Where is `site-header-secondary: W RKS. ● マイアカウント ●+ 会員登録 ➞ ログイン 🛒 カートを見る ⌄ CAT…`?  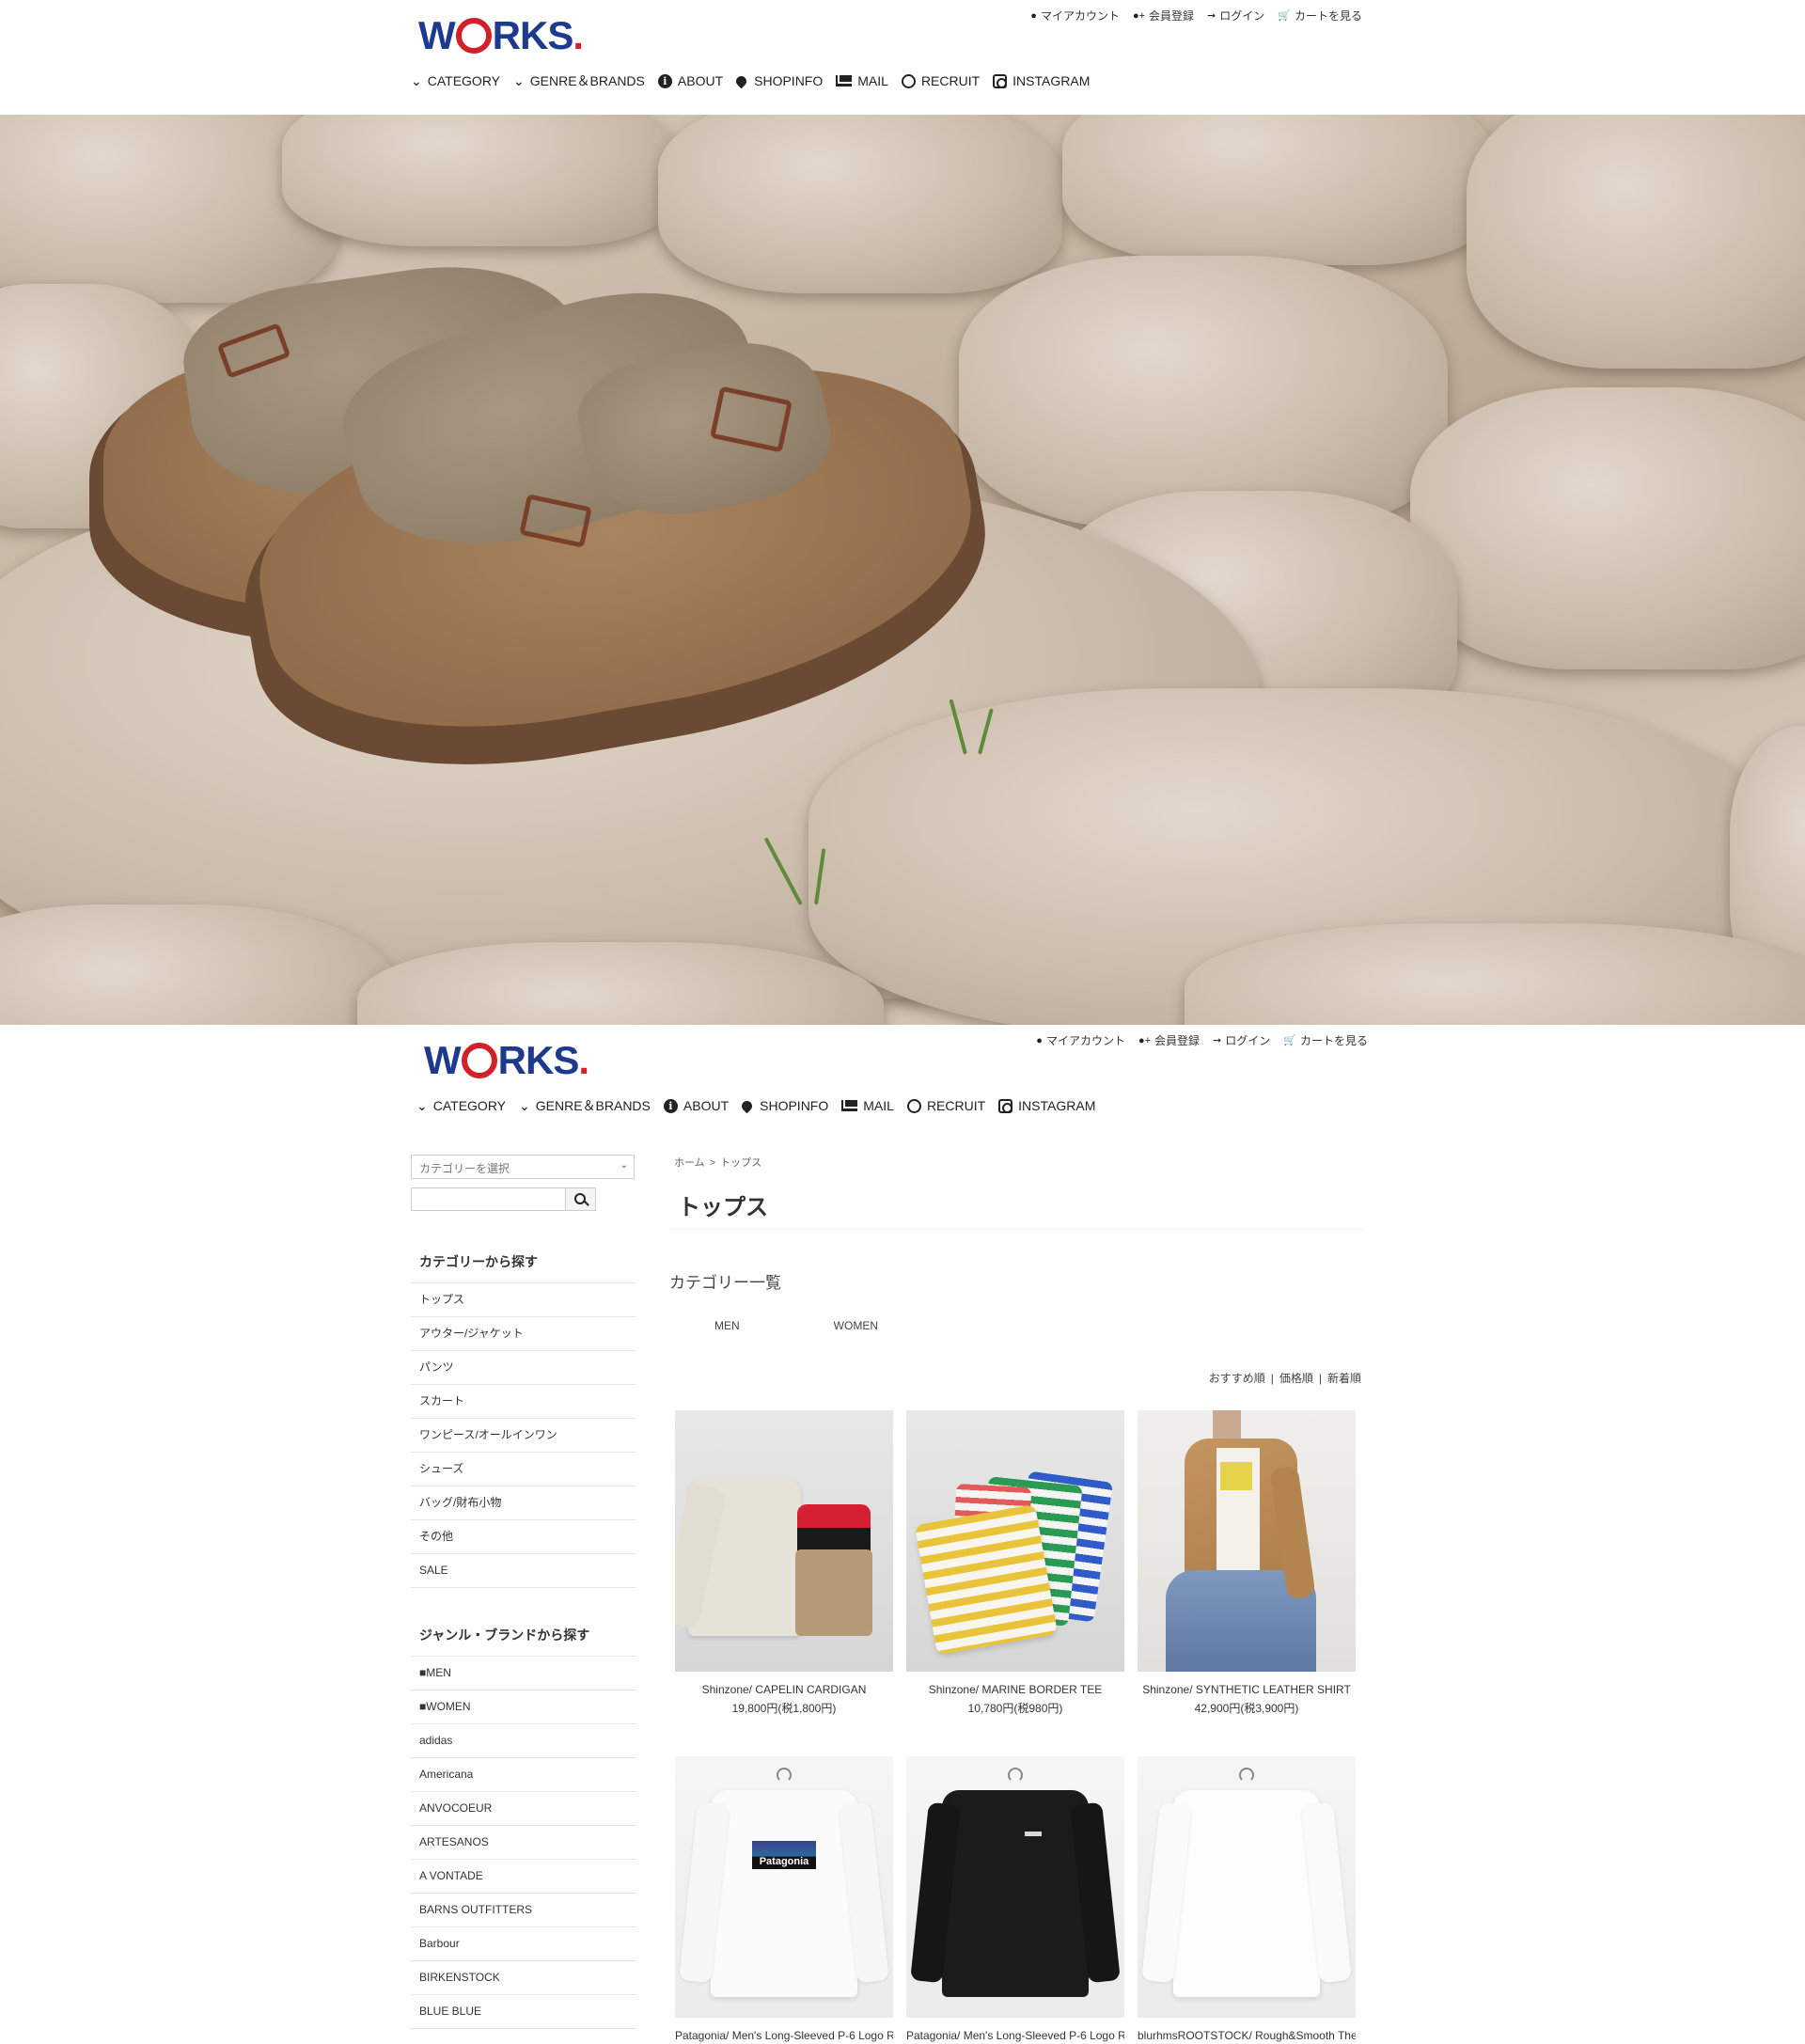
site-header-secondary: W RKS. ● マイアカウント ●+ 会員登録 ➞ ログイン 🛒 カートを見る ⌄ CAT… is located at coordinates (902, 1082).